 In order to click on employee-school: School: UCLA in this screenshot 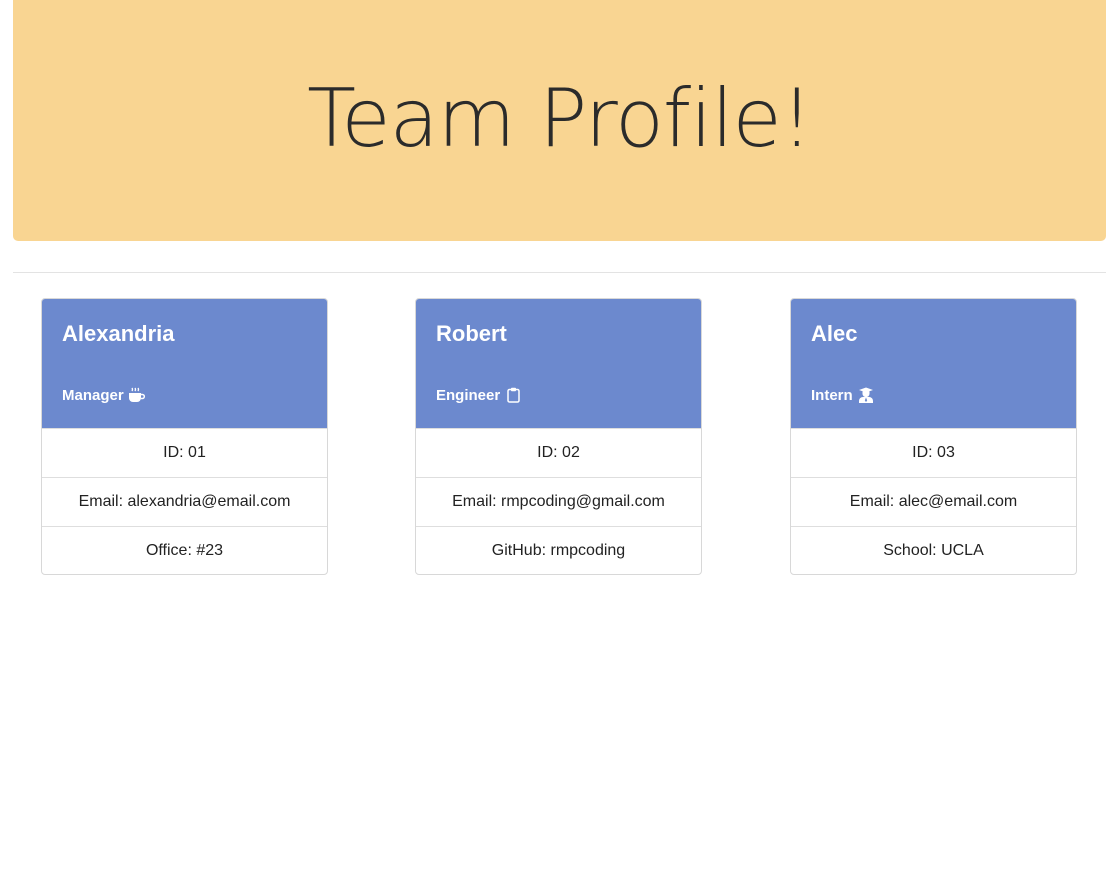, I will do `click(933, 550)`.